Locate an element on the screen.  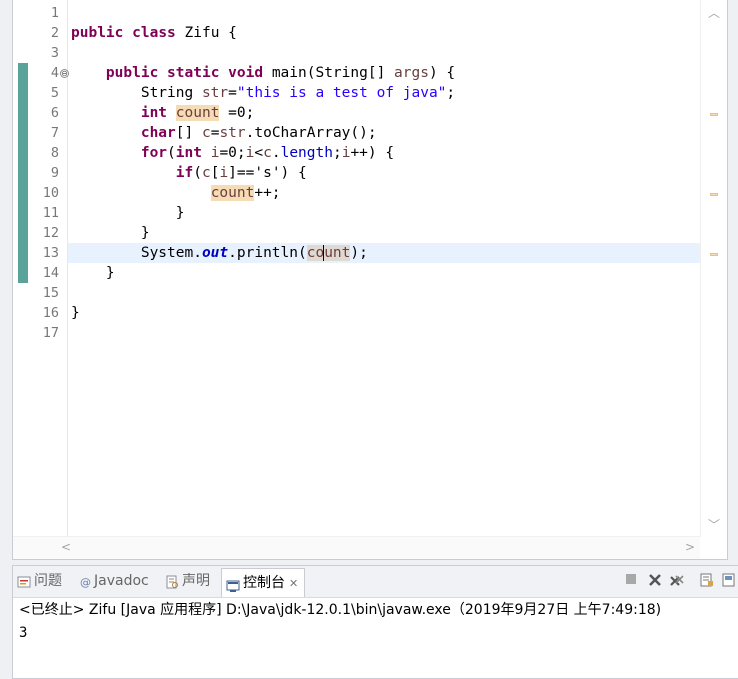
scroll-right-icon: > is located at coordinates (690, 547).